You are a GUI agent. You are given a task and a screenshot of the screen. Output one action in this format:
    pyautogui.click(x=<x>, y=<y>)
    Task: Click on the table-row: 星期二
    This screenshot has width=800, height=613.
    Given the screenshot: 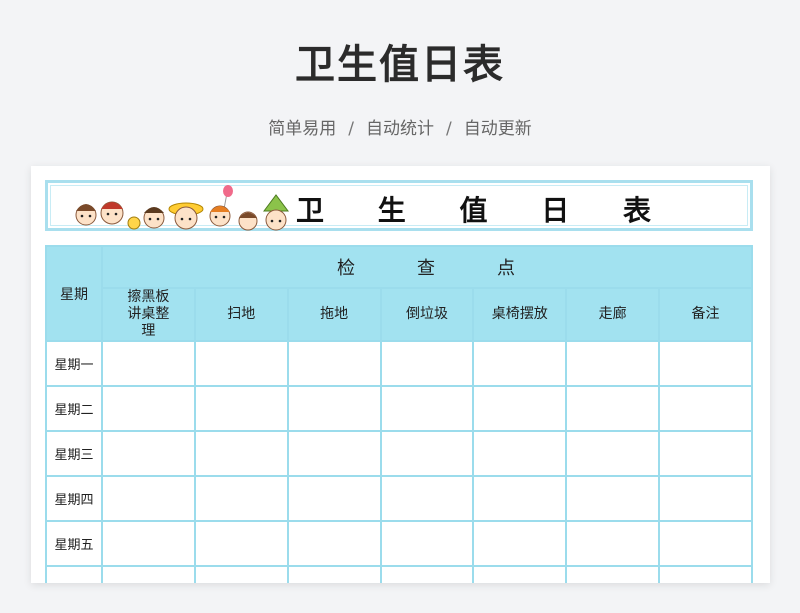 What is the action you would take?
    pyautogui.click(x=399, y=408)
    